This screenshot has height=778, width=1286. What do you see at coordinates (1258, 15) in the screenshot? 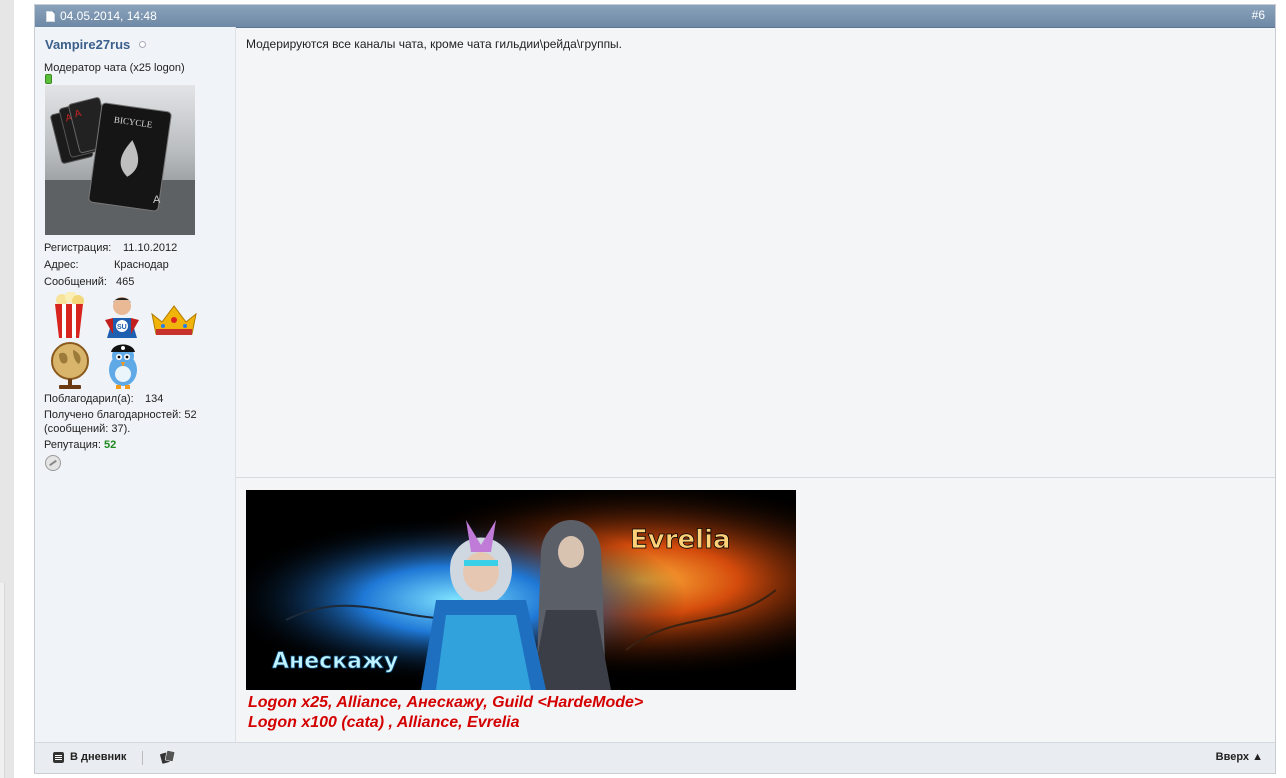
I see `post-number-link: #6` at bounding box center [1258, 15].